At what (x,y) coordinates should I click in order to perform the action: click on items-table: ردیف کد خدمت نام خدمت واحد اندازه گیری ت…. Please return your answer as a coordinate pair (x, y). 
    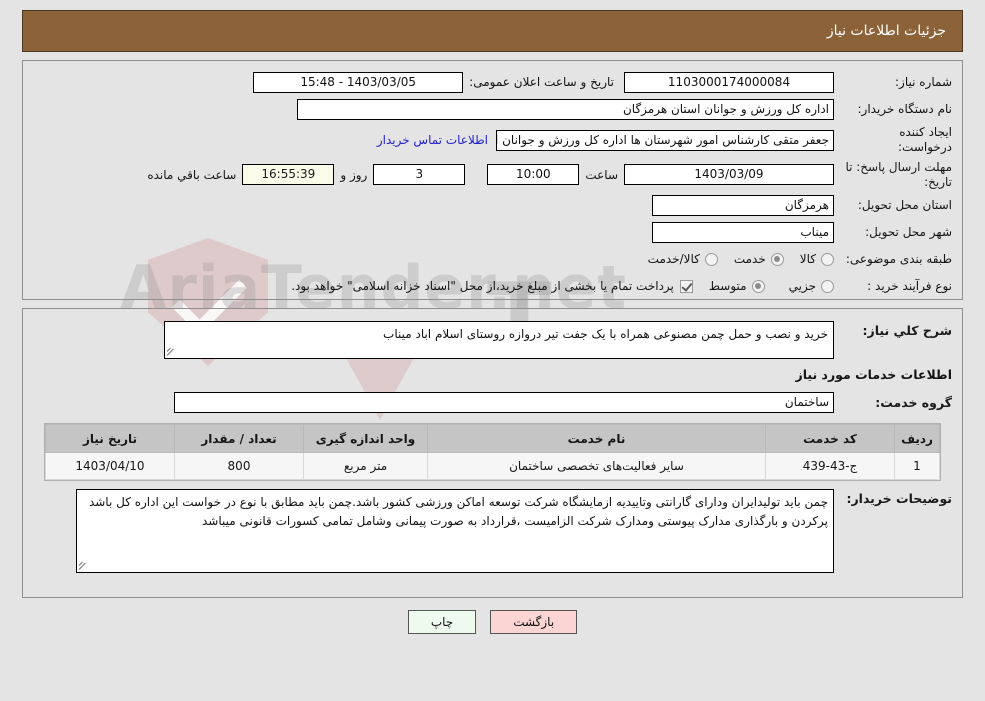
    Looking at the image, I should click on (492, 452).